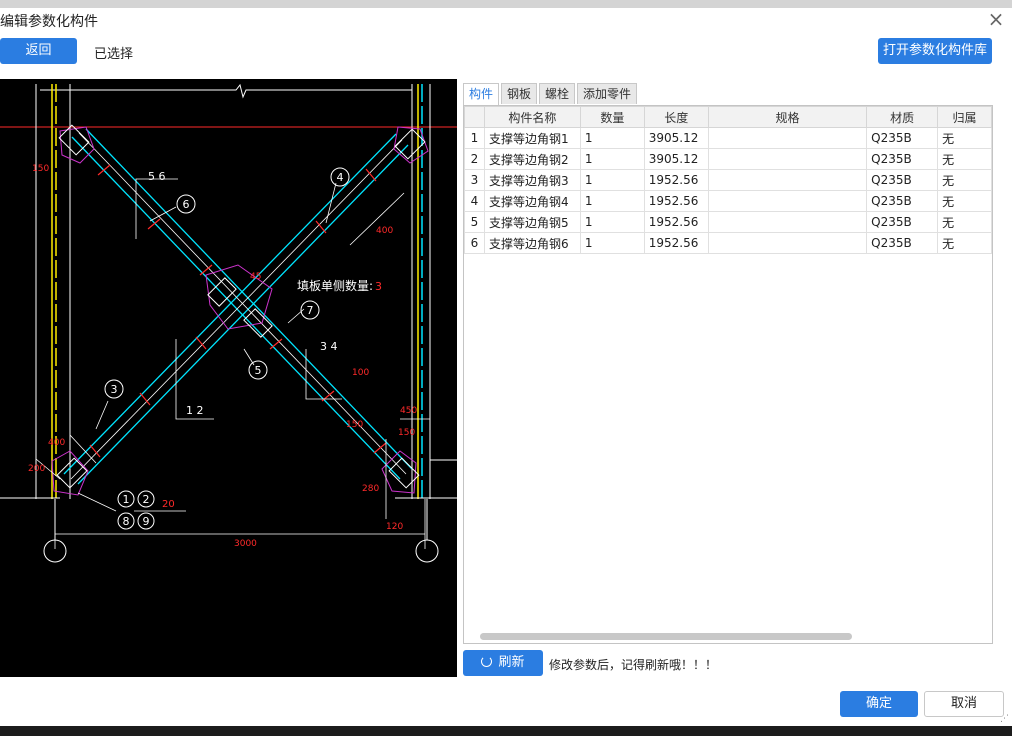 This screenshot has width=1012, height=736. What do you see at coordinates (394, 527) in the screenshot?
I see `dim-120: 120` at bounding box center [394, 527].